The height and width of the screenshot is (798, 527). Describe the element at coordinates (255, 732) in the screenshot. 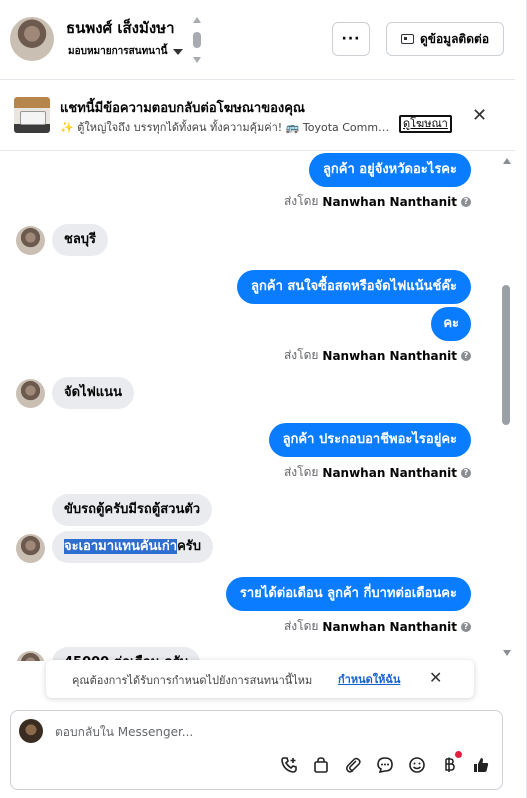

I see `reply-input` at that location.